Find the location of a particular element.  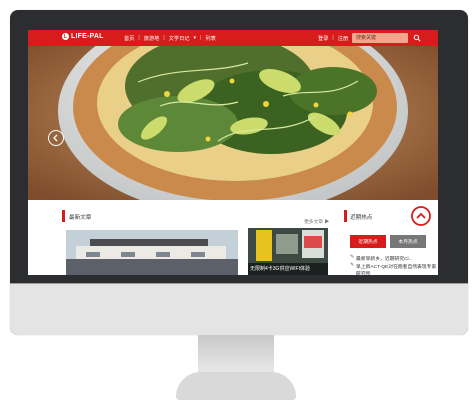

hot-topics-title: 近期热点 is located at coordinates (361, 218).